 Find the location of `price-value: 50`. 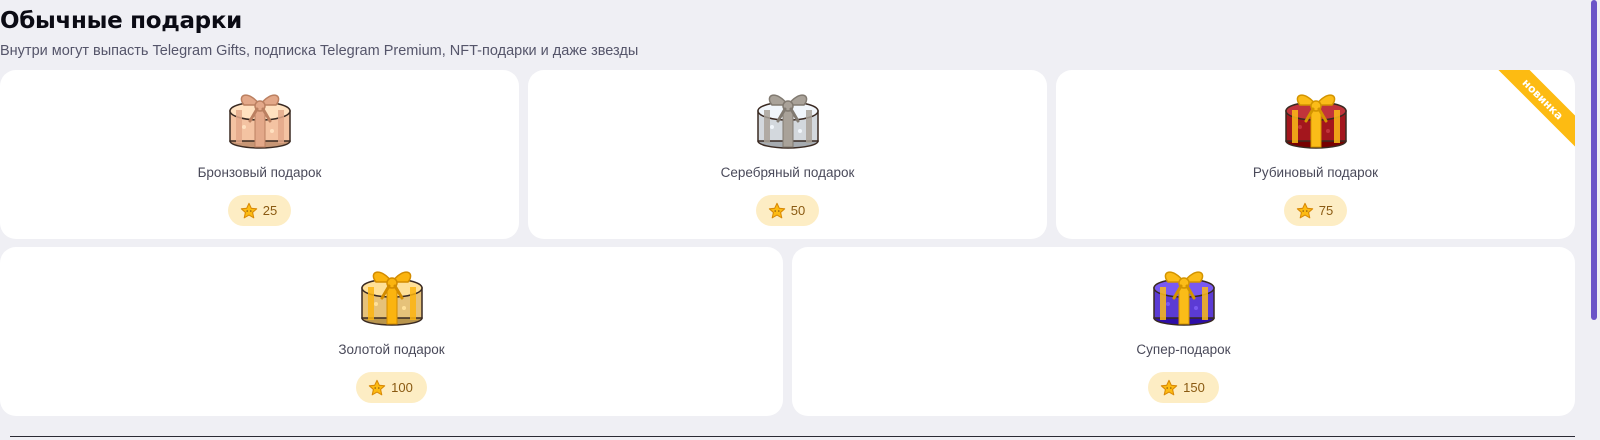

price-value: 50 is located at coordinates (798, 210).